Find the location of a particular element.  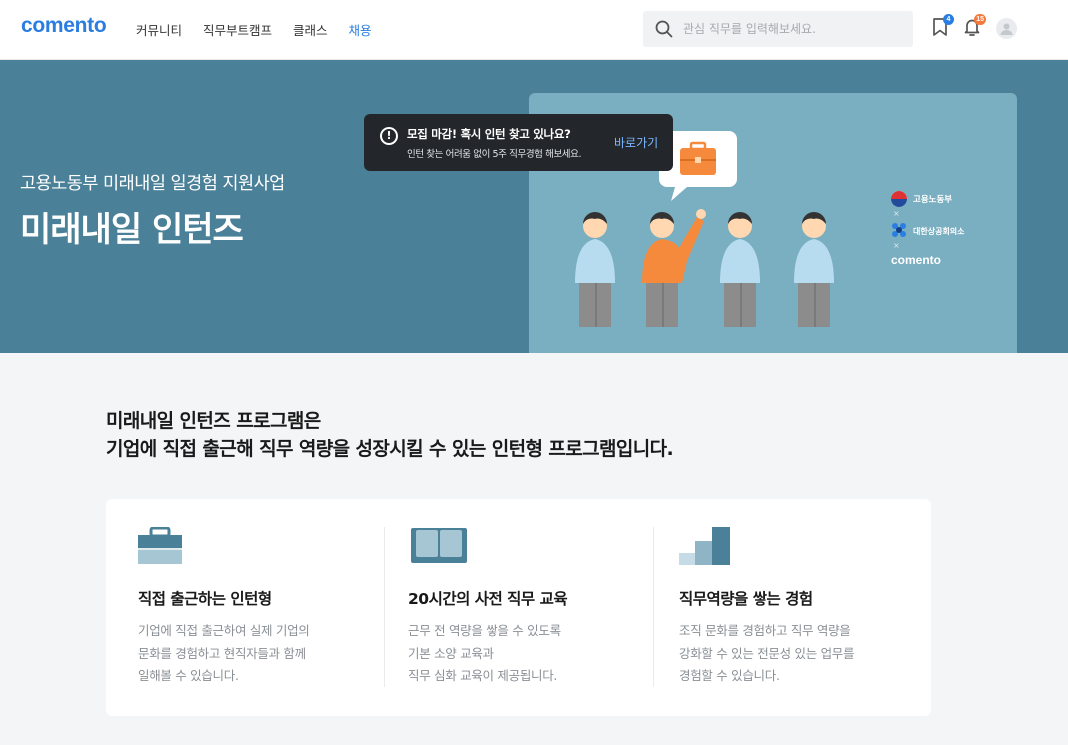

search-bar is located at coordinates (778, 29).